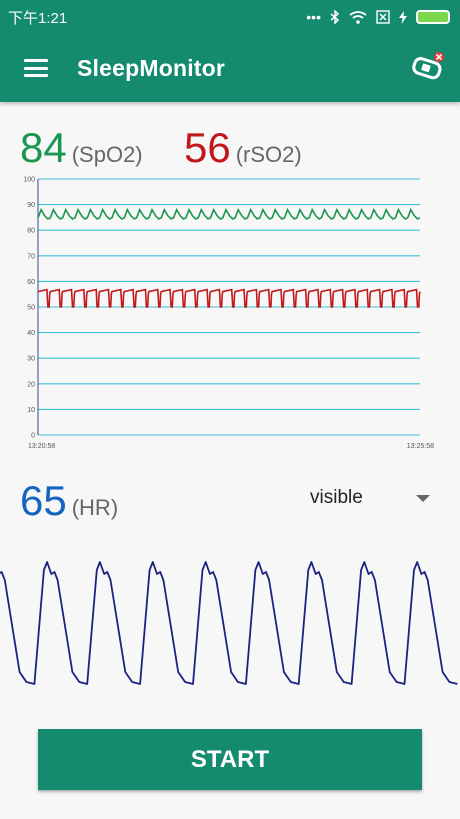 This screenshot has width=460, height=819. I want to click on status-icons: •••, so click(378, 17).